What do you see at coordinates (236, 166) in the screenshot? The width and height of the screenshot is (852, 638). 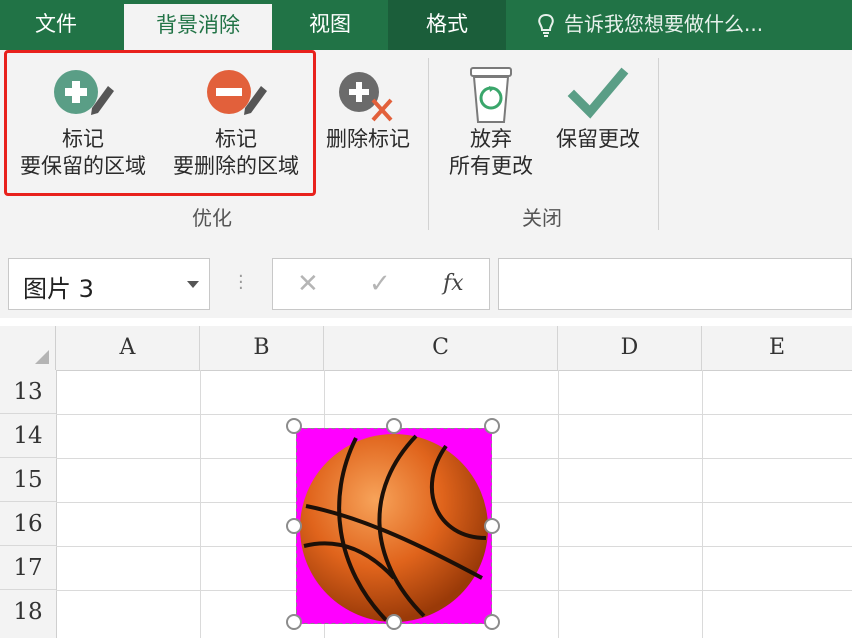 I see `mark-remove-label-2: 要删除的区域` at bounding box center [236, 166].